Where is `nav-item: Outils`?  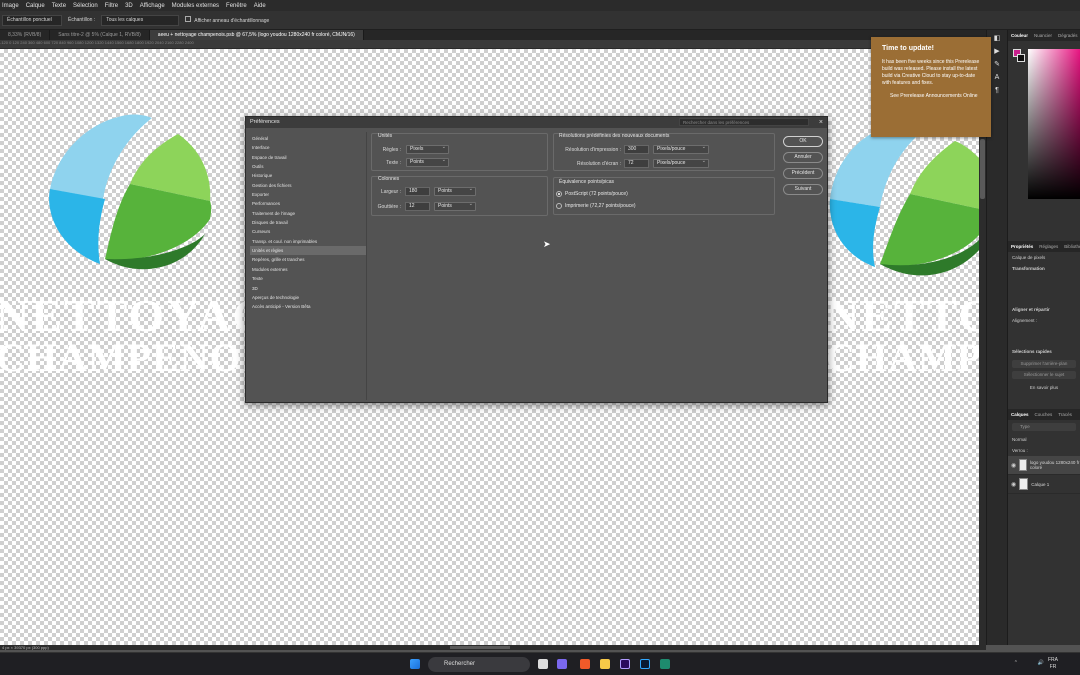 nav-item: Outils is located at coordinates (308, 166).